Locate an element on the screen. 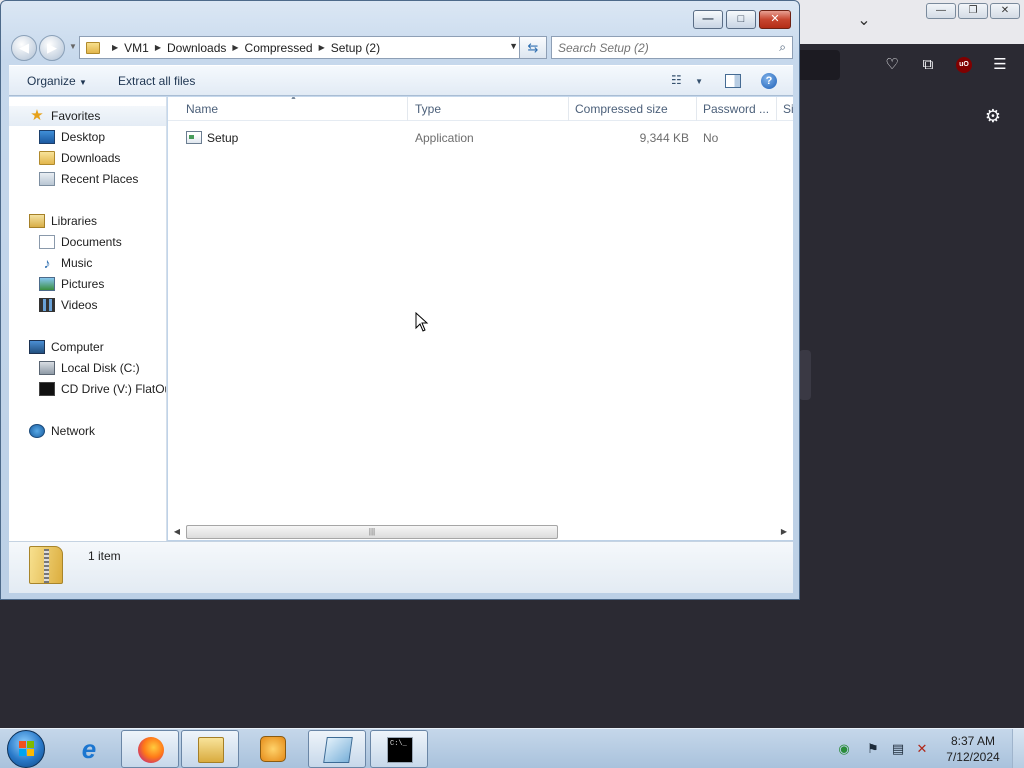  browser-restore-button: ❐ is located at coordinates (973, 11).